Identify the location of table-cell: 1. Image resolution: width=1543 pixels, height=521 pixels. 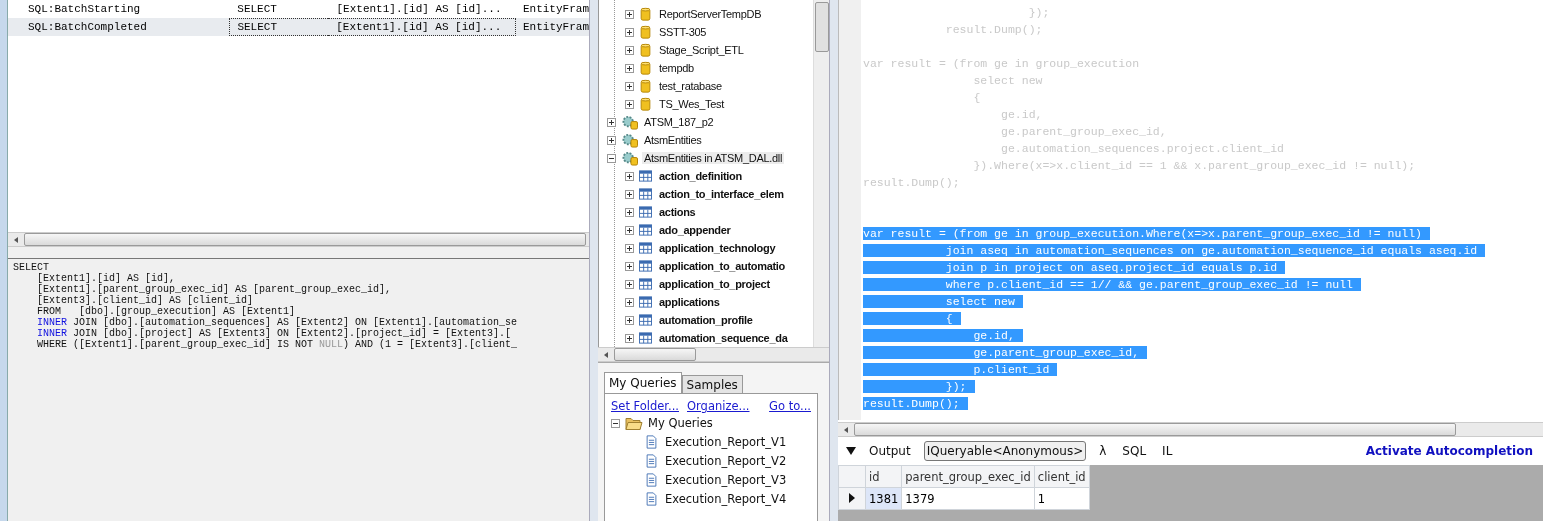
(1062, 498).